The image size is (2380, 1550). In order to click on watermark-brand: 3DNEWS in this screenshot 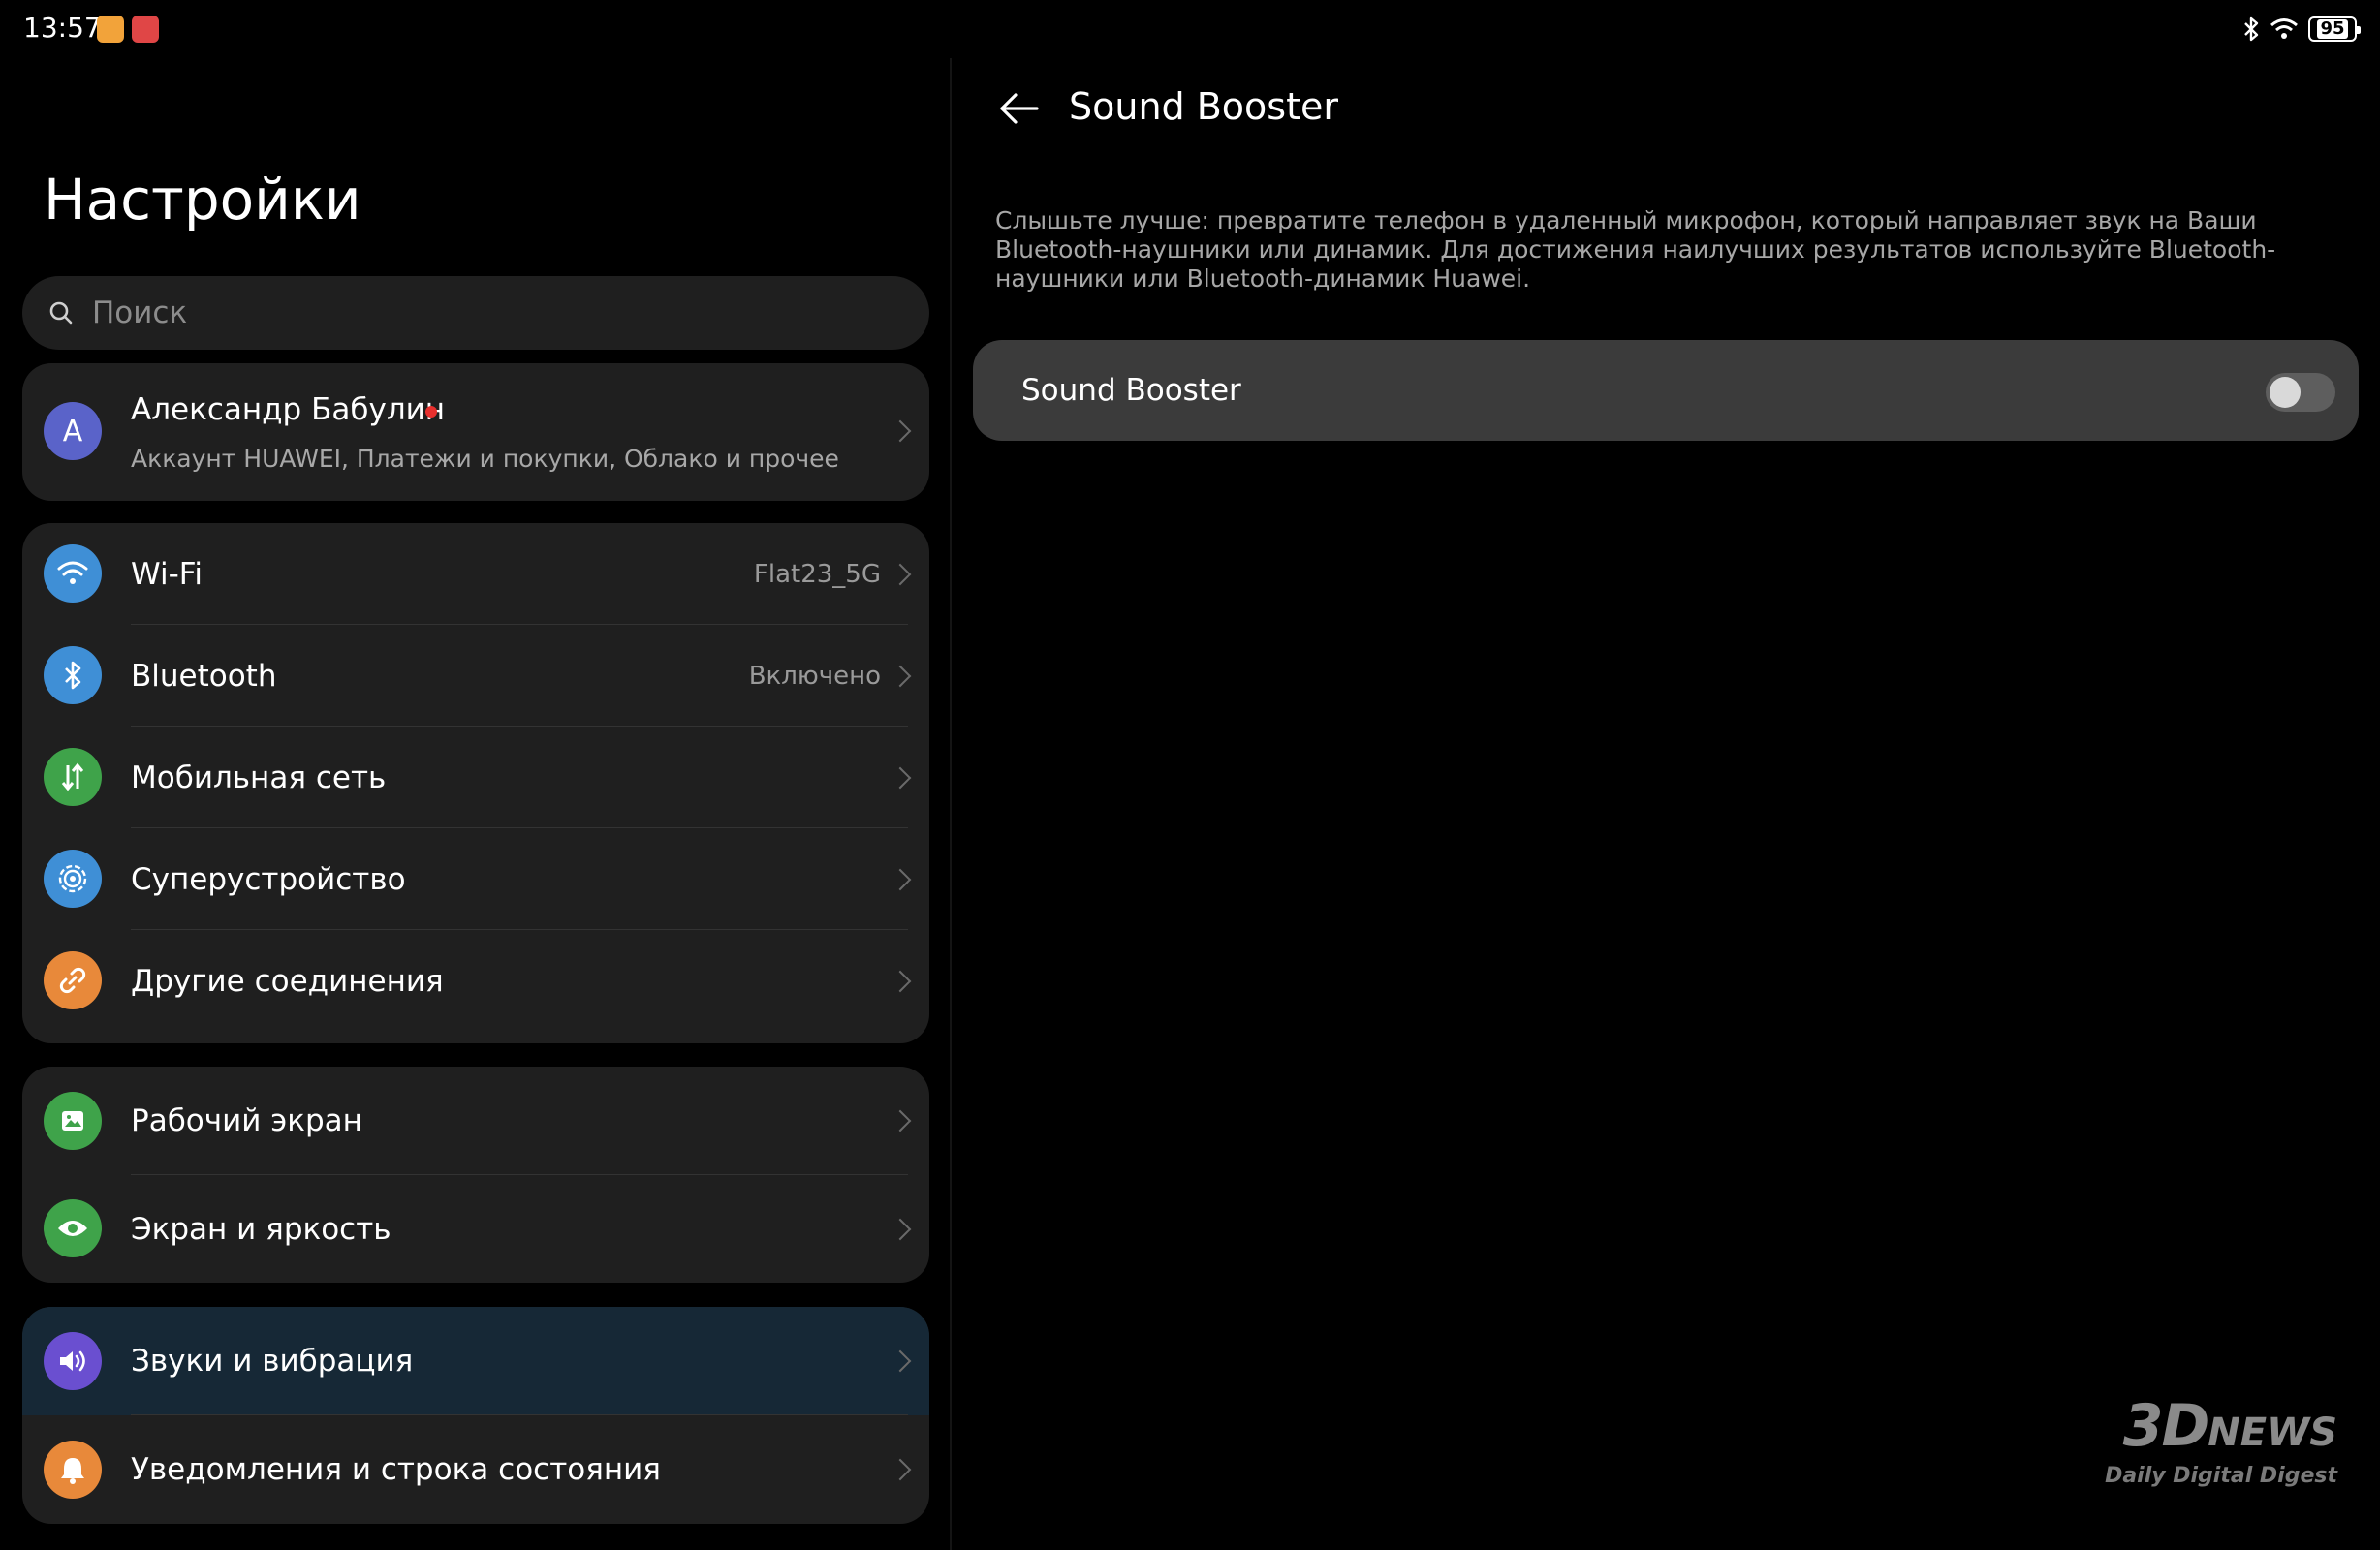, I will do `click(2221, 1429)`.